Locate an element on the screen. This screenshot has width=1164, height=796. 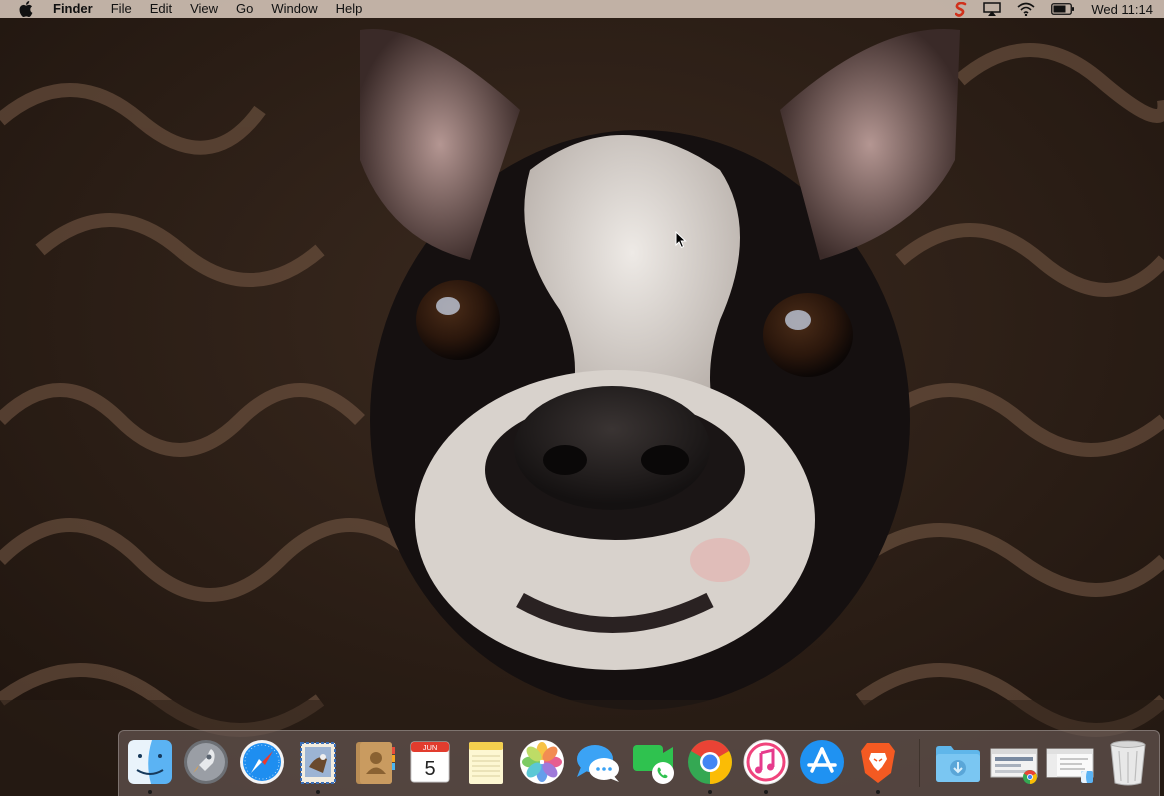
wifi-icon is located at coordinates (1026, 9).